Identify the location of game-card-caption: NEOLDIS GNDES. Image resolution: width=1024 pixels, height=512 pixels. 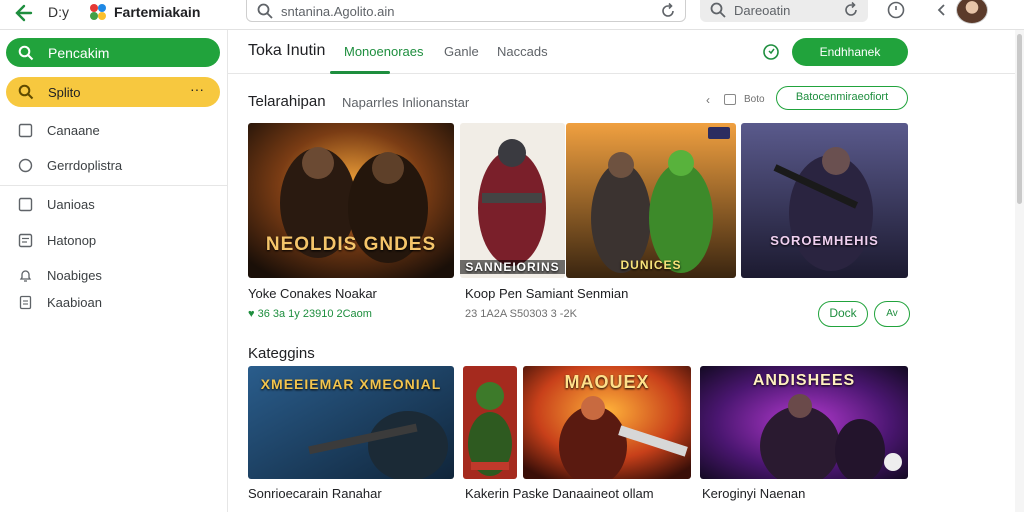
(351, 244).